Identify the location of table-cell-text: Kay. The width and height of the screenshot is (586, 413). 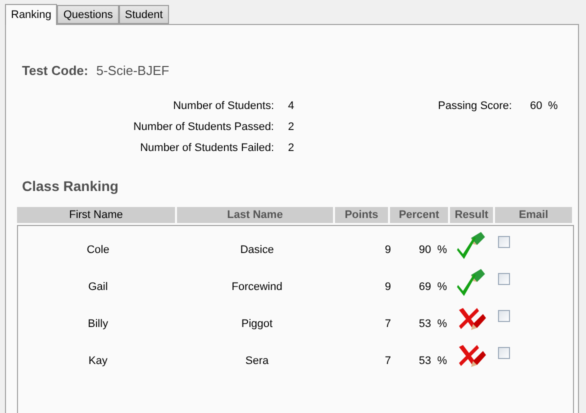
(98, 360).